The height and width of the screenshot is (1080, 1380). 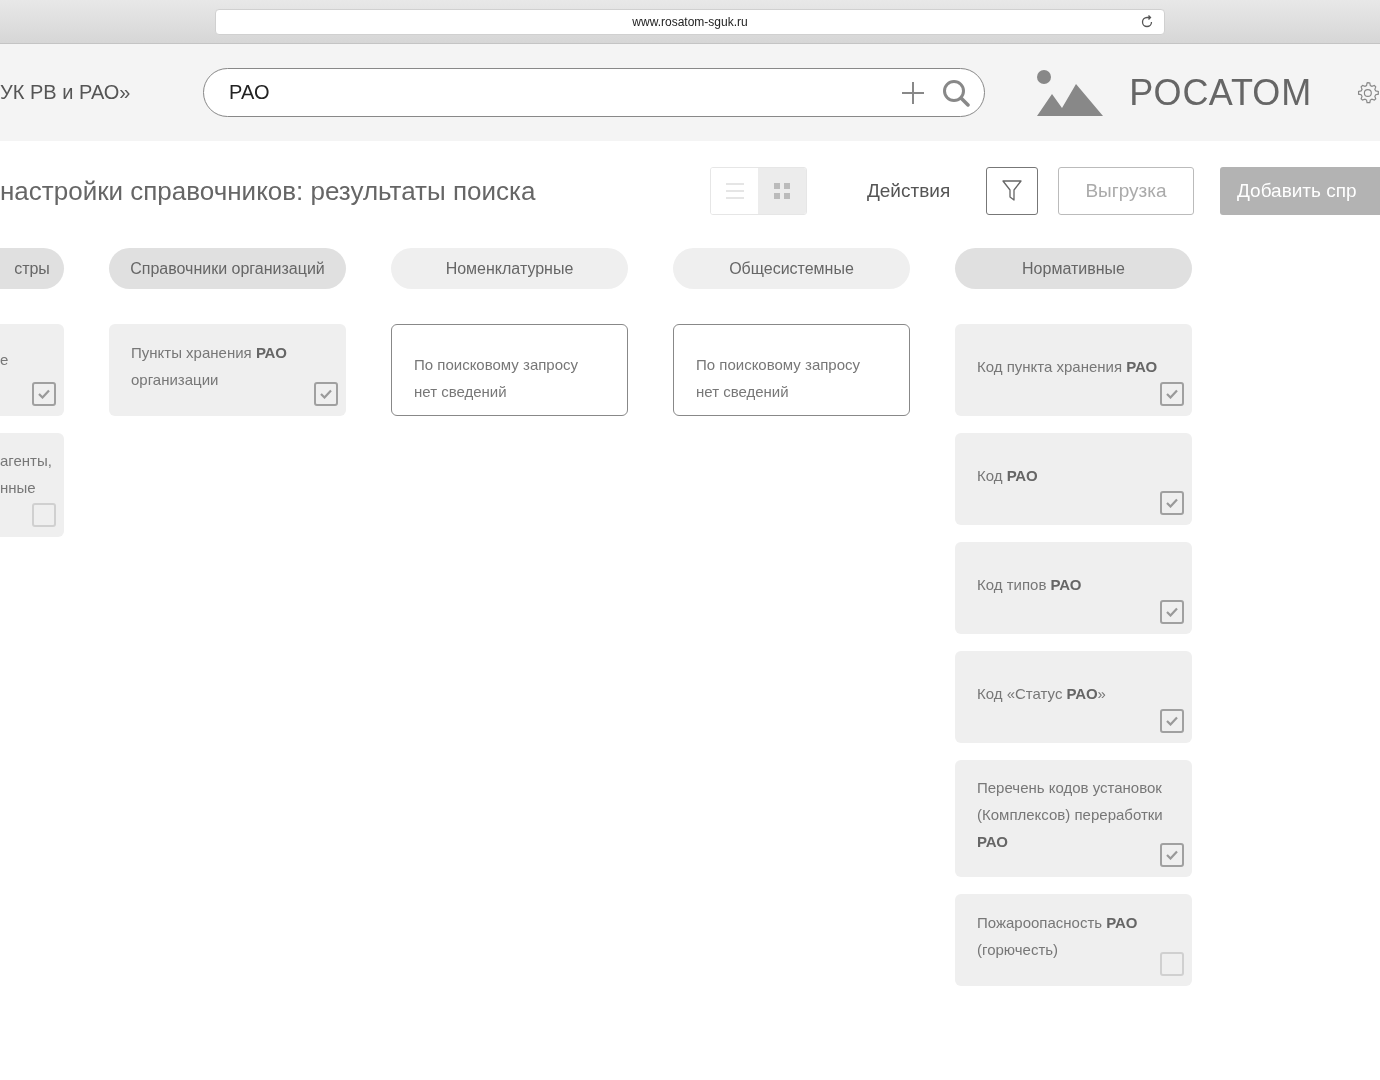 What do you see at coordinates (1058, 936) in the screenshot?
I see `directory-name: Пожароопасность РАО (горючесть)` at bounding box center [1058, 936].